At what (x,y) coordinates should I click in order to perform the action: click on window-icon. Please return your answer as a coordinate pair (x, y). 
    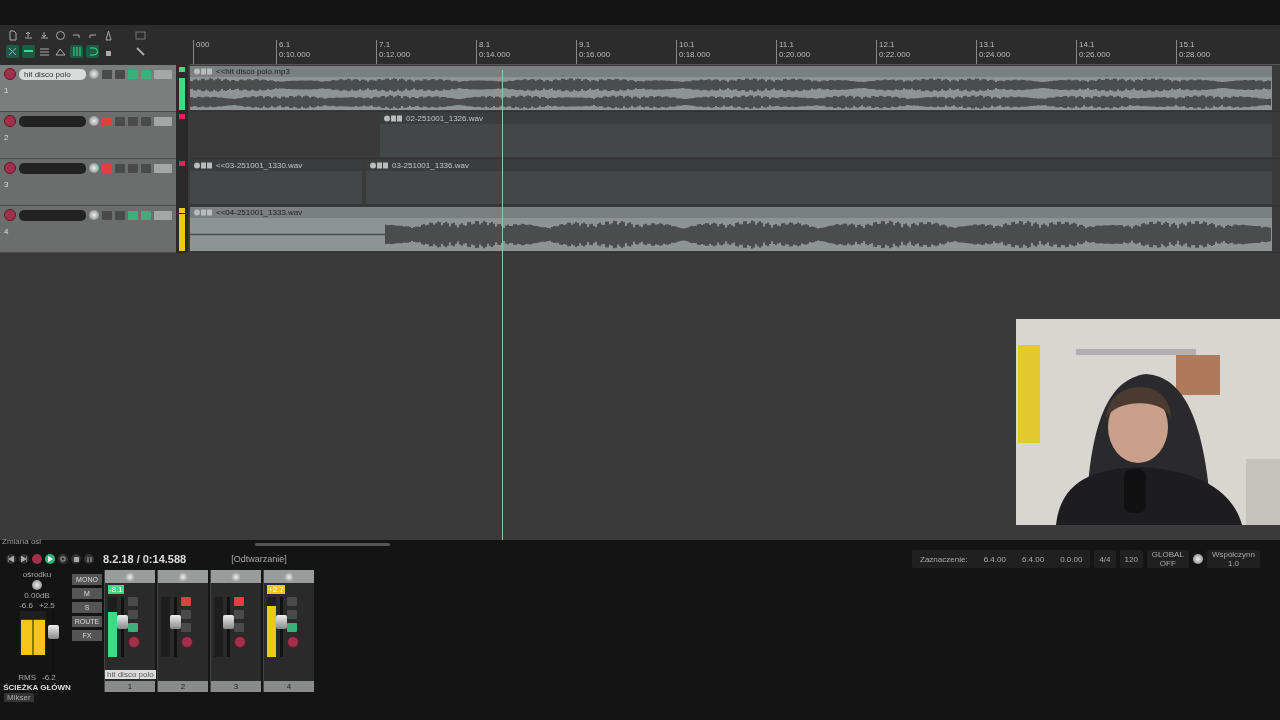
    Looking at the image, I should click on (140, 35).